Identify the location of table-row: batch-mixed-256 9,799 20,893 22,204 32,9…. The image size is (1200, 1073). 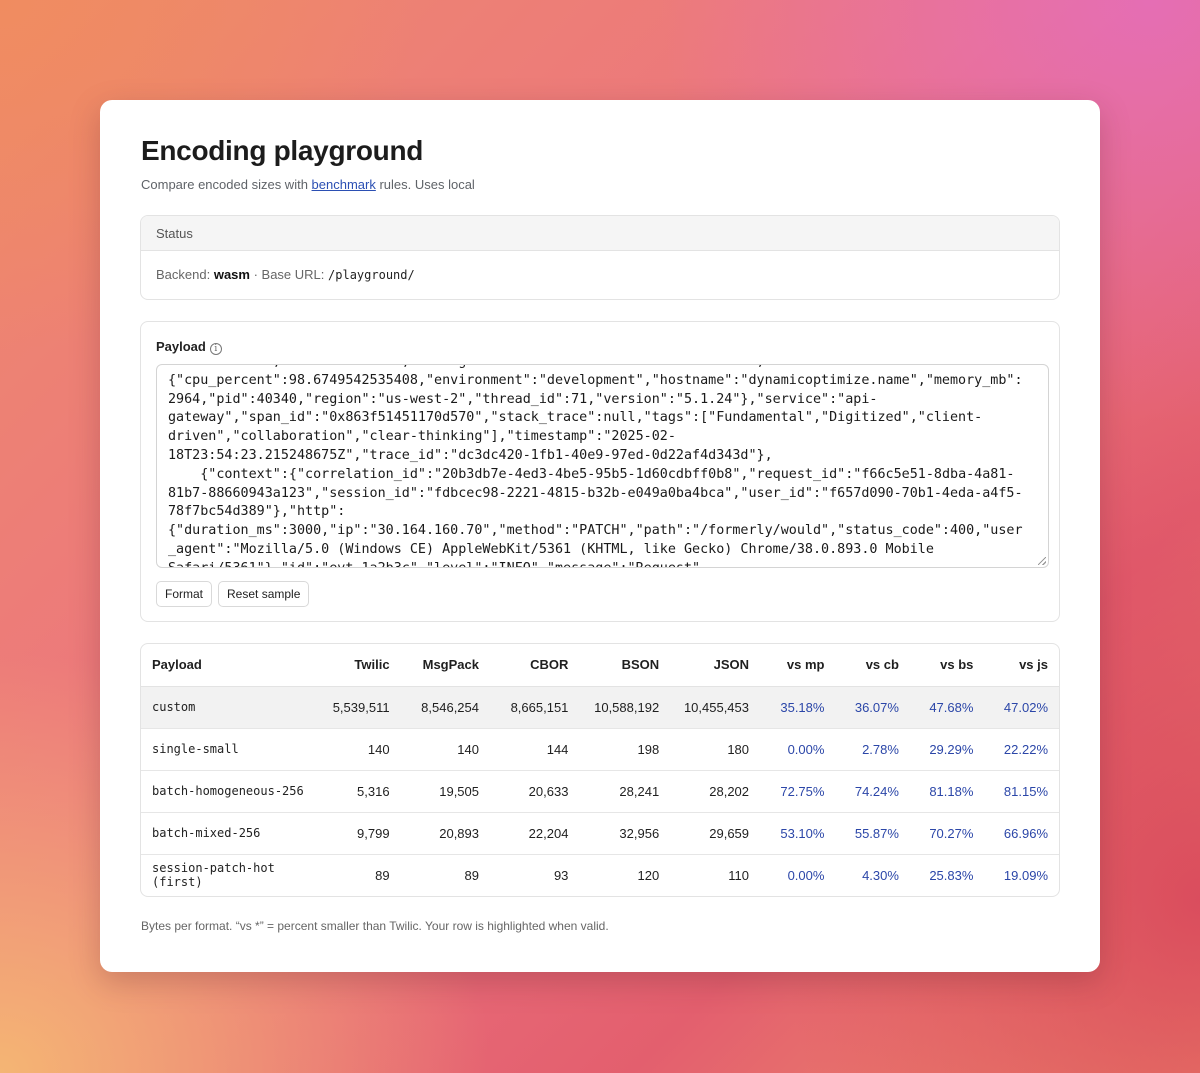
(600, 833).